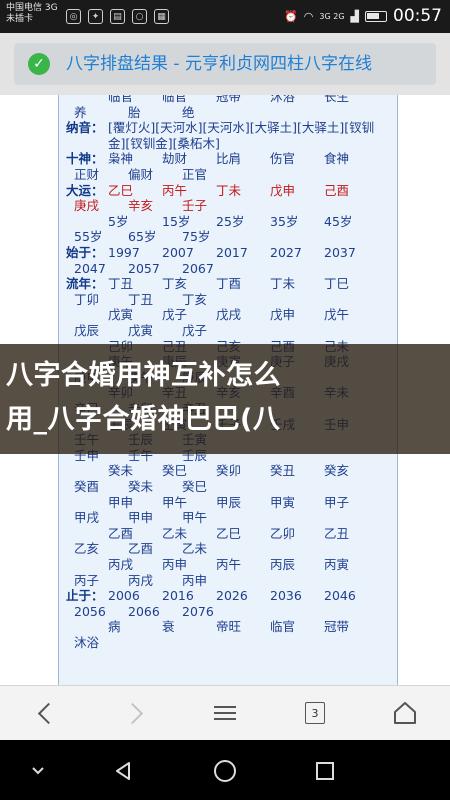  What do you see at coordinates (32, 8) in the screenshot?
I see `carrier-name: 中国电信 3G` at bounding box center [32, 8].